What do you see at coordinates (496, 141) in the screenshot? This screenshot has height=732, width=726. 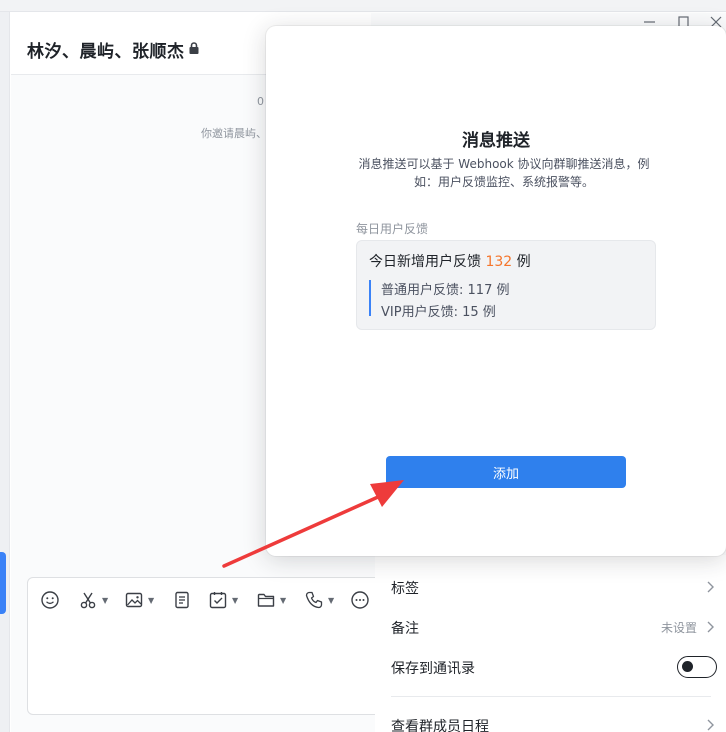 I see `dialog-title: 消息推送` at bounding box center [496, 141].